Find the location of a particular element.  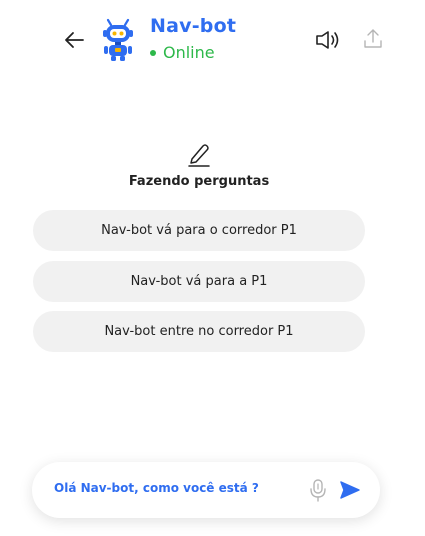

send-button is located at coordinates (350, 490).